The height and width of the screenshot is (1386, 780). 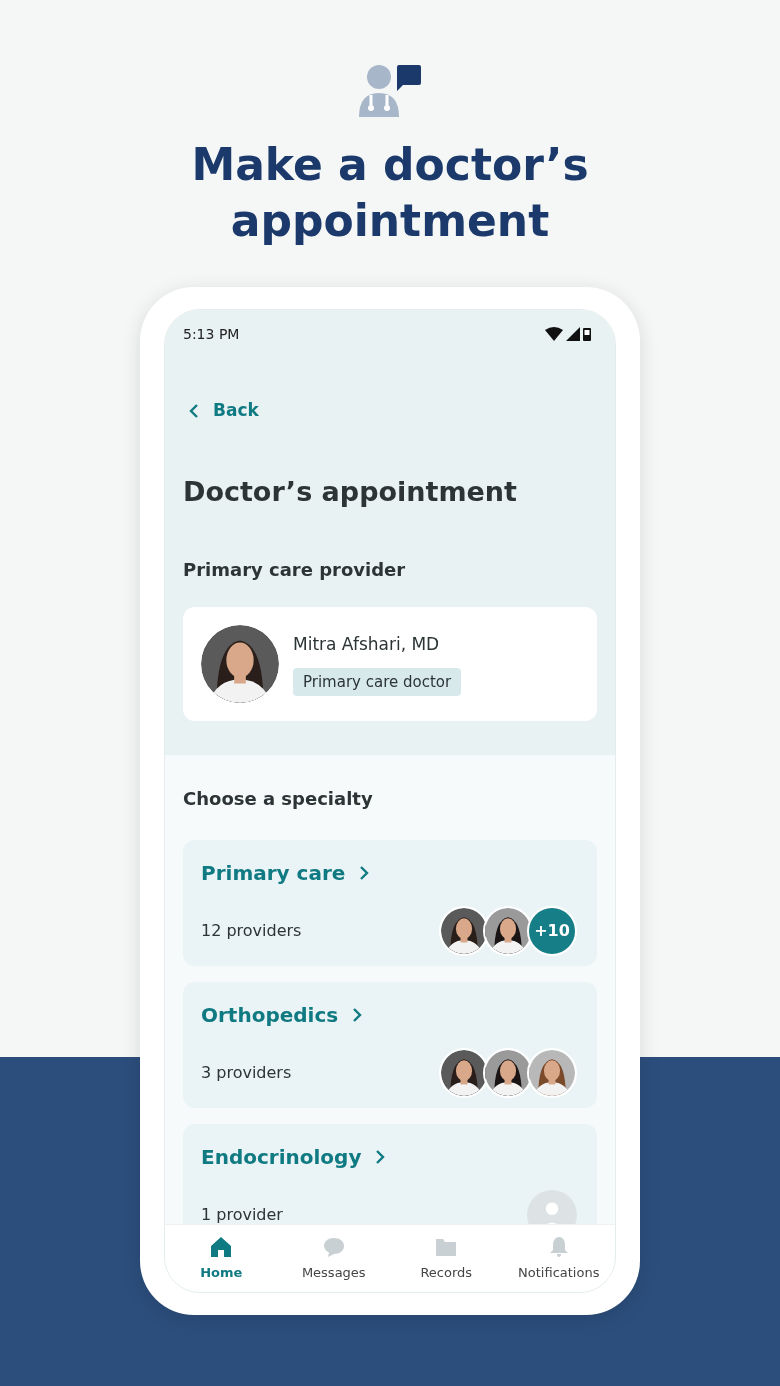 What do you see at coordinates (211, 334) in the screenshot?
I see `status-time: 5:13 PM` at bounding box center [211, 334].